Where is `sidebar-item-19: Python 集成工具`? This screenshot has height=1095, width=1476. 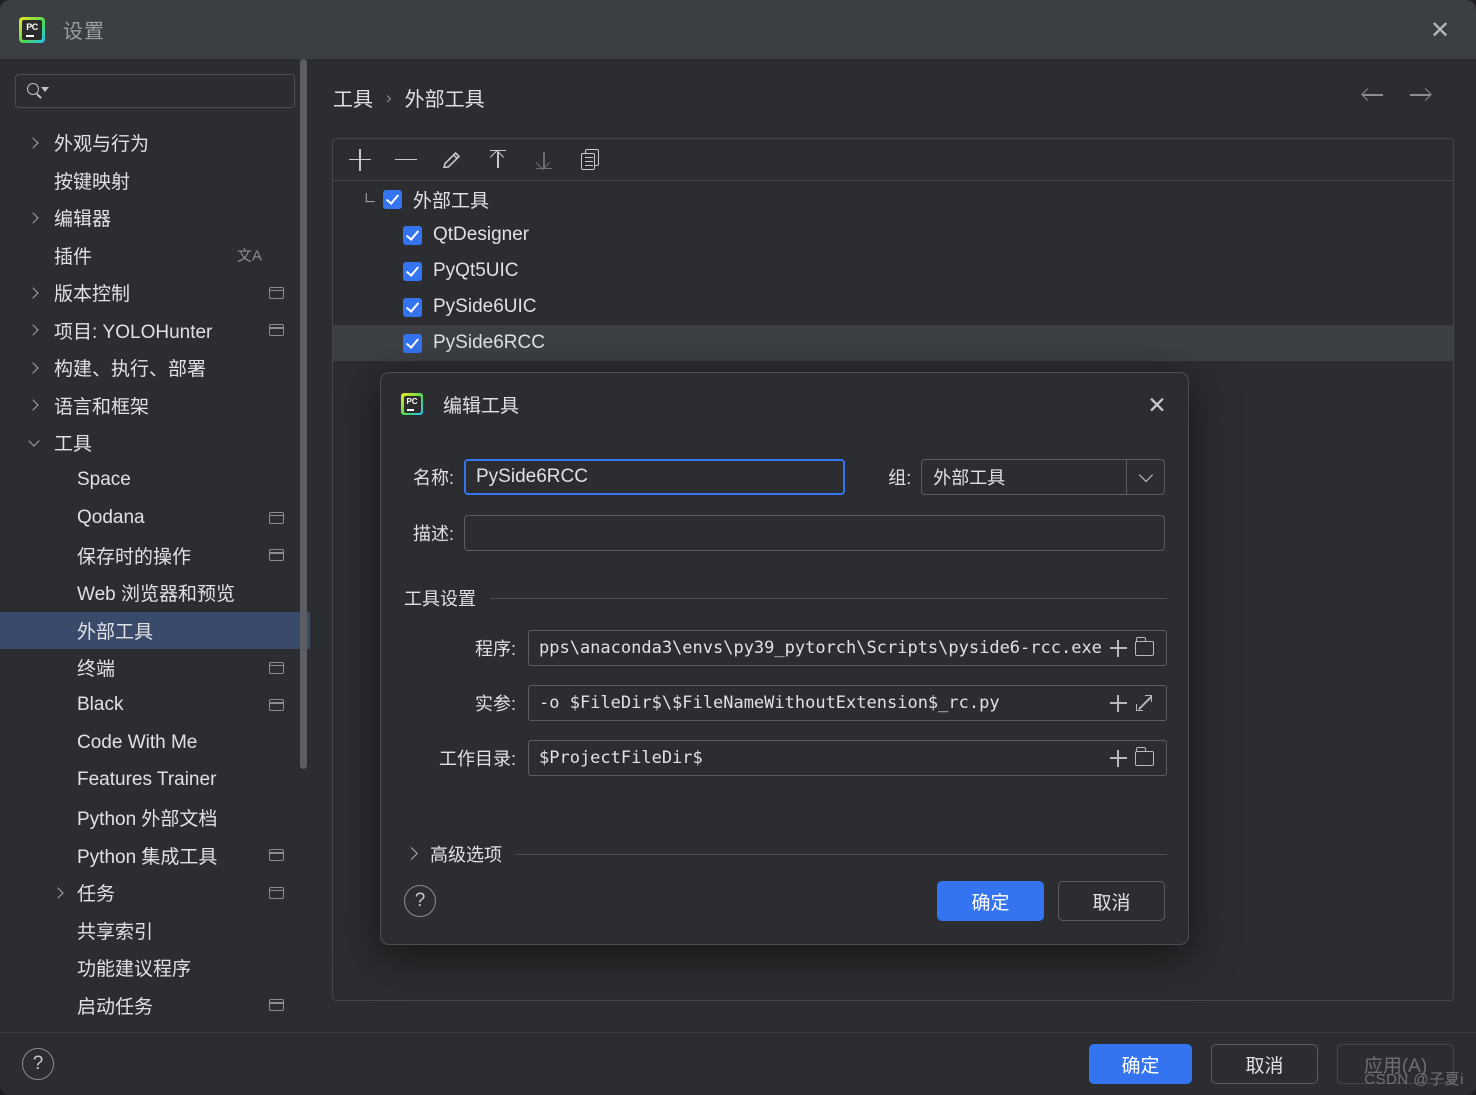
sidebar-item-19: Python 集成工具 is located at coordinates (155, 856).